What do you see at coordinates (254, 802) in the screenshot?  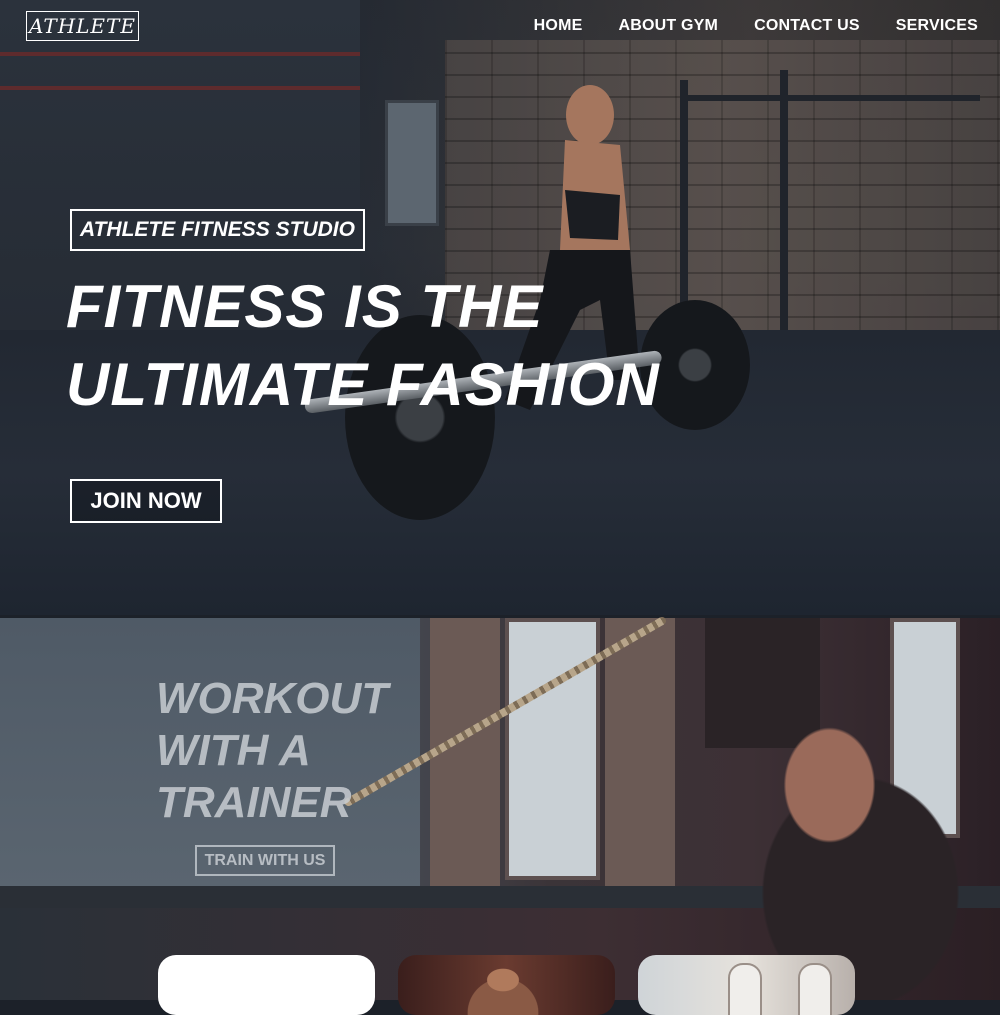 I see `trainer-title-line-3: TRAINER` at bounding box center [254, 802].